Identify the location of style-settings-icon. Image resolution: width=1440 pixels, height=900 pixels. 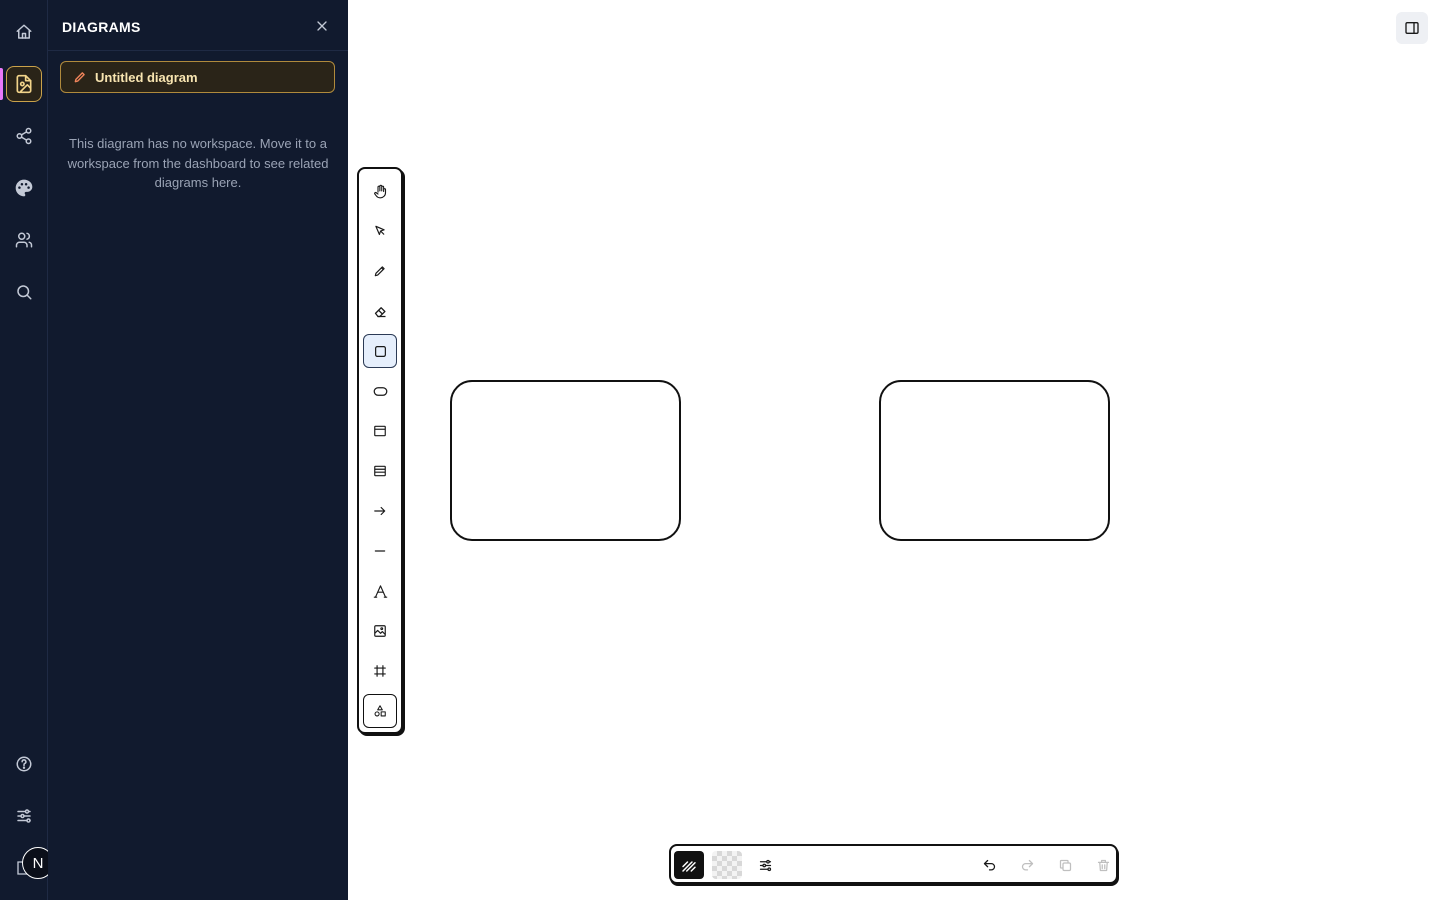
(765, 865).